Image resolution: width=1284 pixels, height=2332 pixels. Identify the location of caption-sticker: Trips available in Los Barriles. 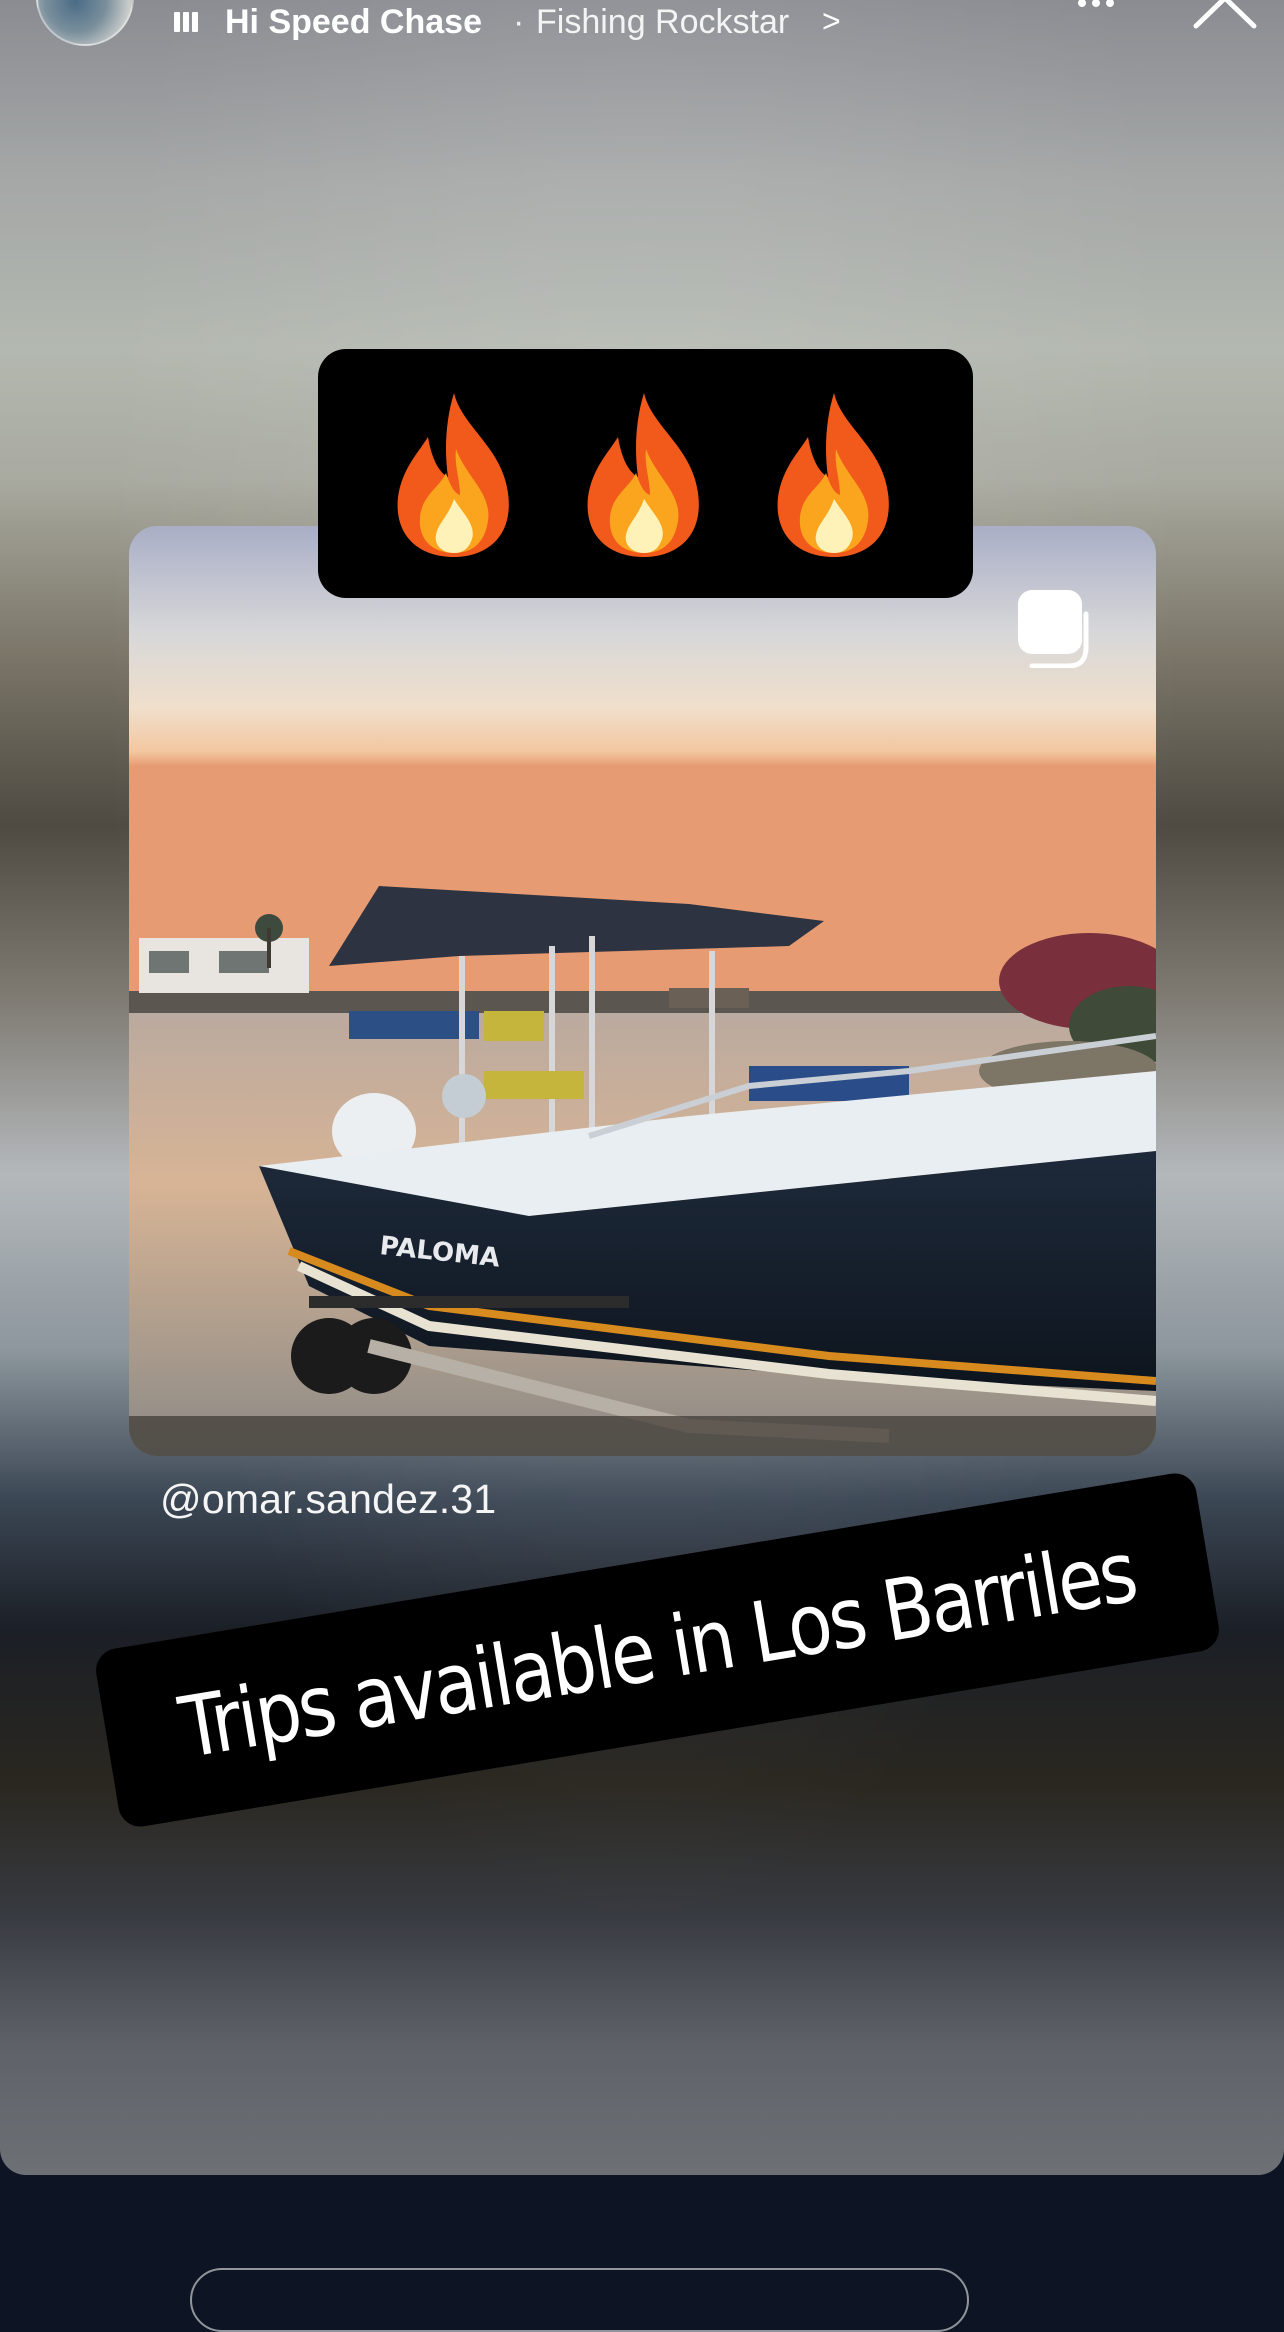
(657, 1650).